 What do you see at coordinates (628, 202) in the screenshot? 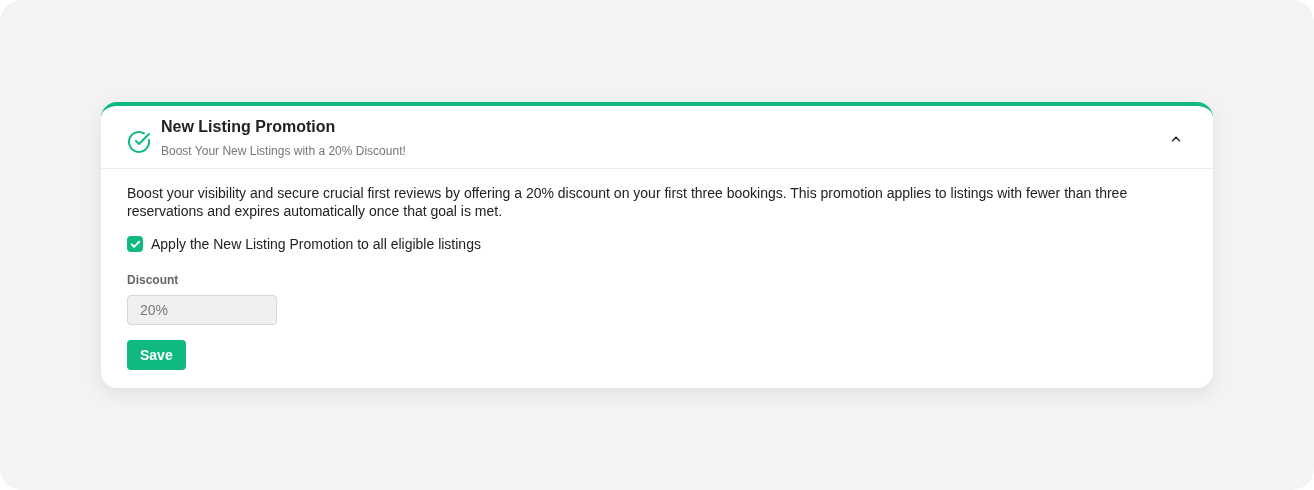
I see `promotion-description: Boost your visibility and secure crucial first reviews by offering a 20% discount on your first three bookings. This promotion applies to listings with fewer than three reservations and expires automatically once that goal is met.` at bounding box center [628, 202].